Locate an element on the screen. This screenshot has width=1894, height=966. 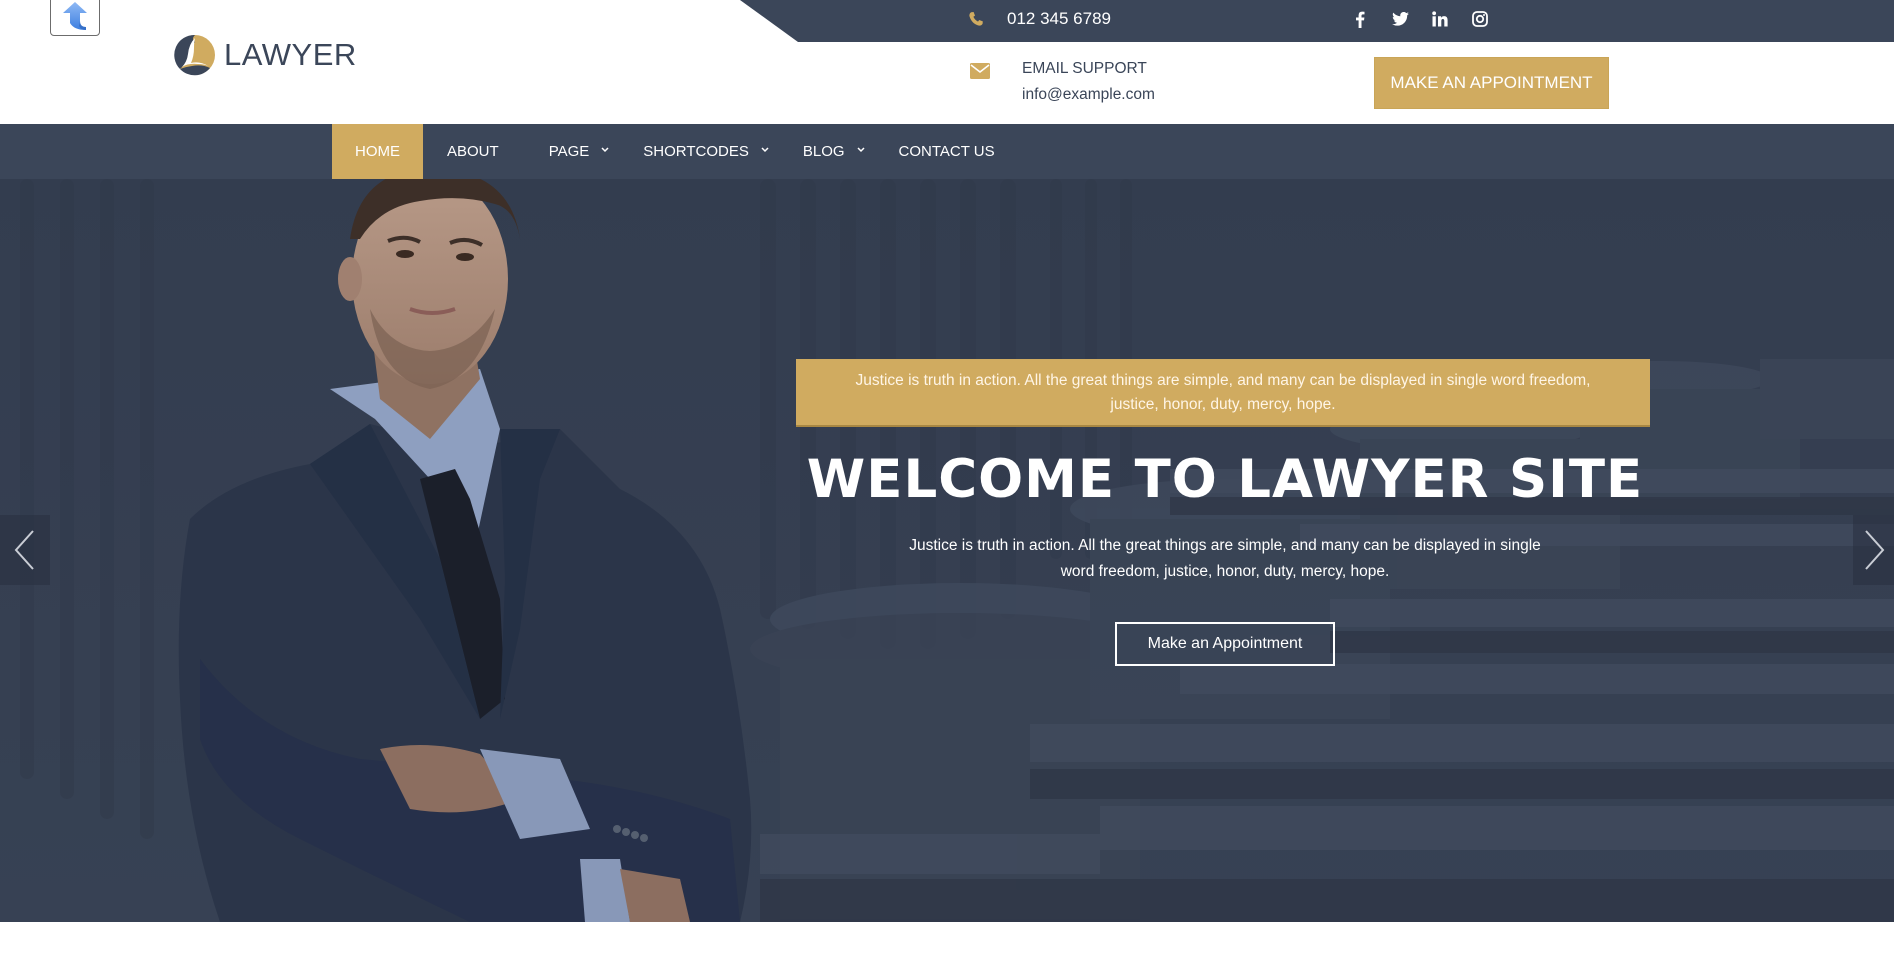
phone-contact: 012 345 6789 is located at coordinates (1038, 19).